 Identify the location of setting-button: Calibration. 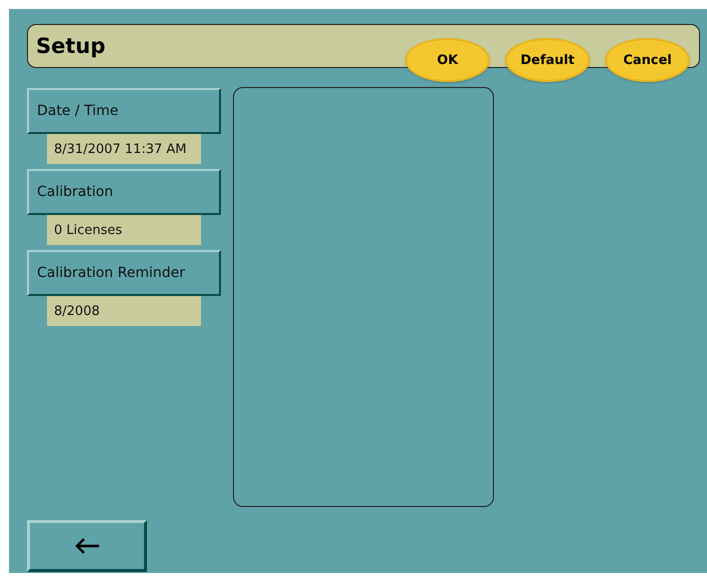
(124, 192).